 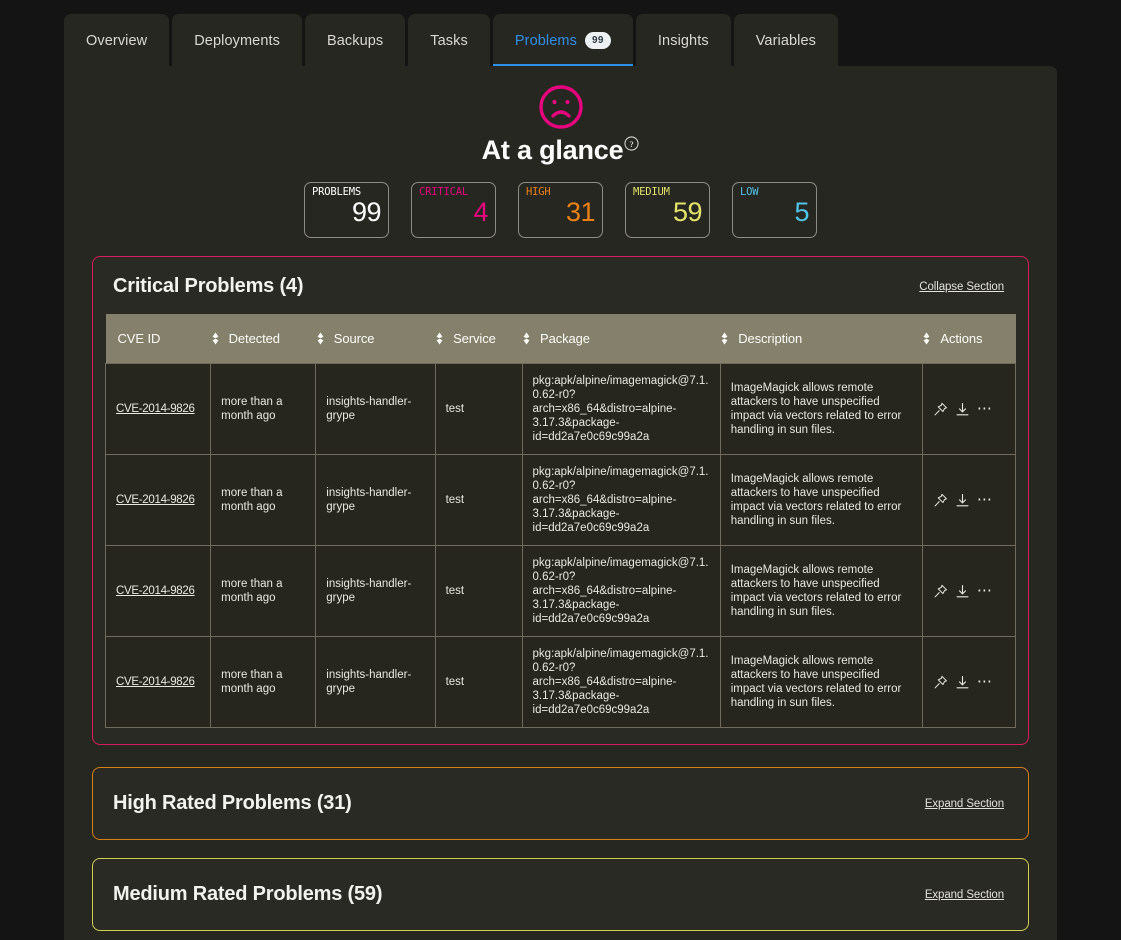 What do you see at coordinates (453, 210) in the screenshot?
I see `stat-card-critical: CRITICAL 4` at bounding box center [453, 210].